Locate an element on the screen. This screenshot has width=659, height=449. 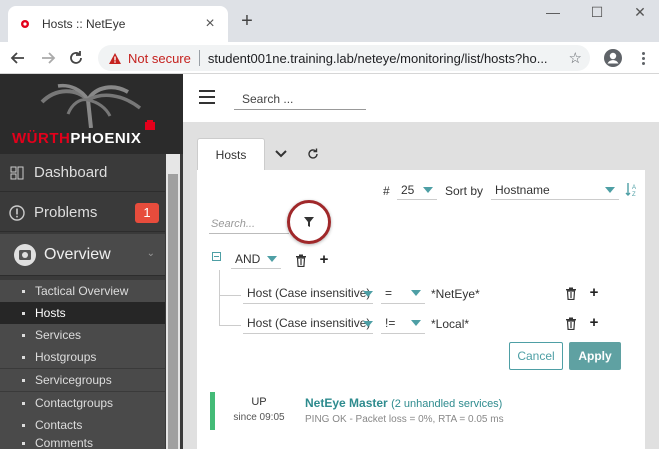
table-row: NetEye Master (2 unhandled services) is located at coordinates (403, 403).